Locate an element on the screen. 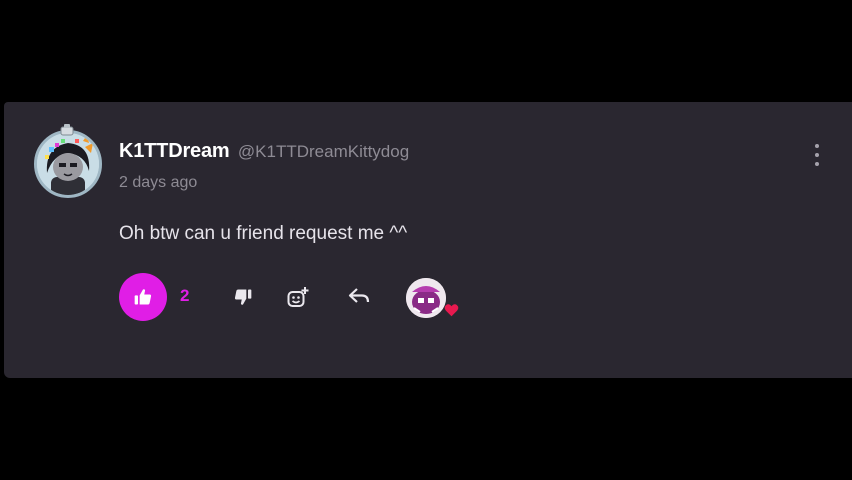 Image resolution: width=852 pixels, height=480 pixels. author-avatar is located at coordinates (68, 164).